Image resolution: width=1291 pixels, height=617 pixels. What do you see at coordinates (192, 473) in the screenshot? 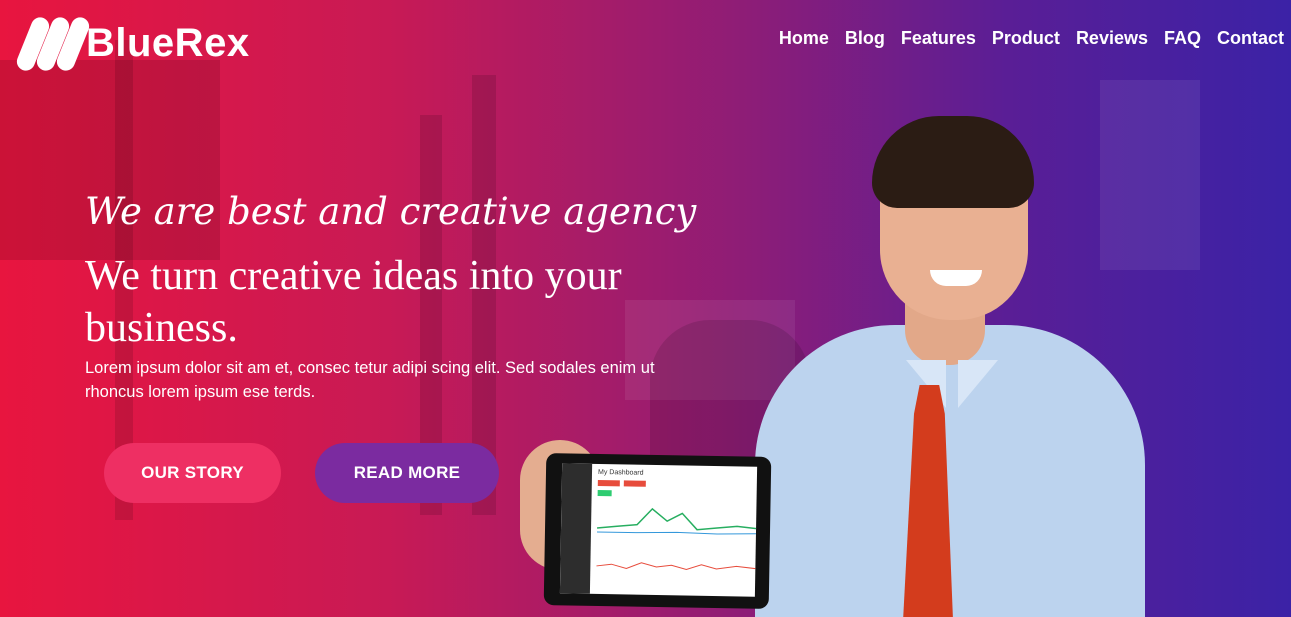
I see `our-story-button: OUR STORY` at bounding box center [192, 473].